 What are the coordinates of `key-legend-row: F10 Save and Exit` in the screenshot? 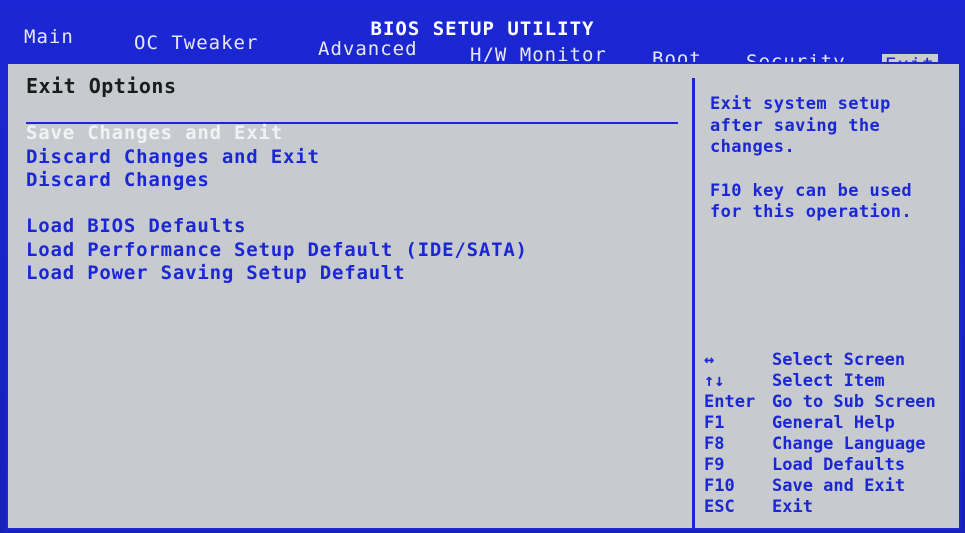 It's located at (830, 486).